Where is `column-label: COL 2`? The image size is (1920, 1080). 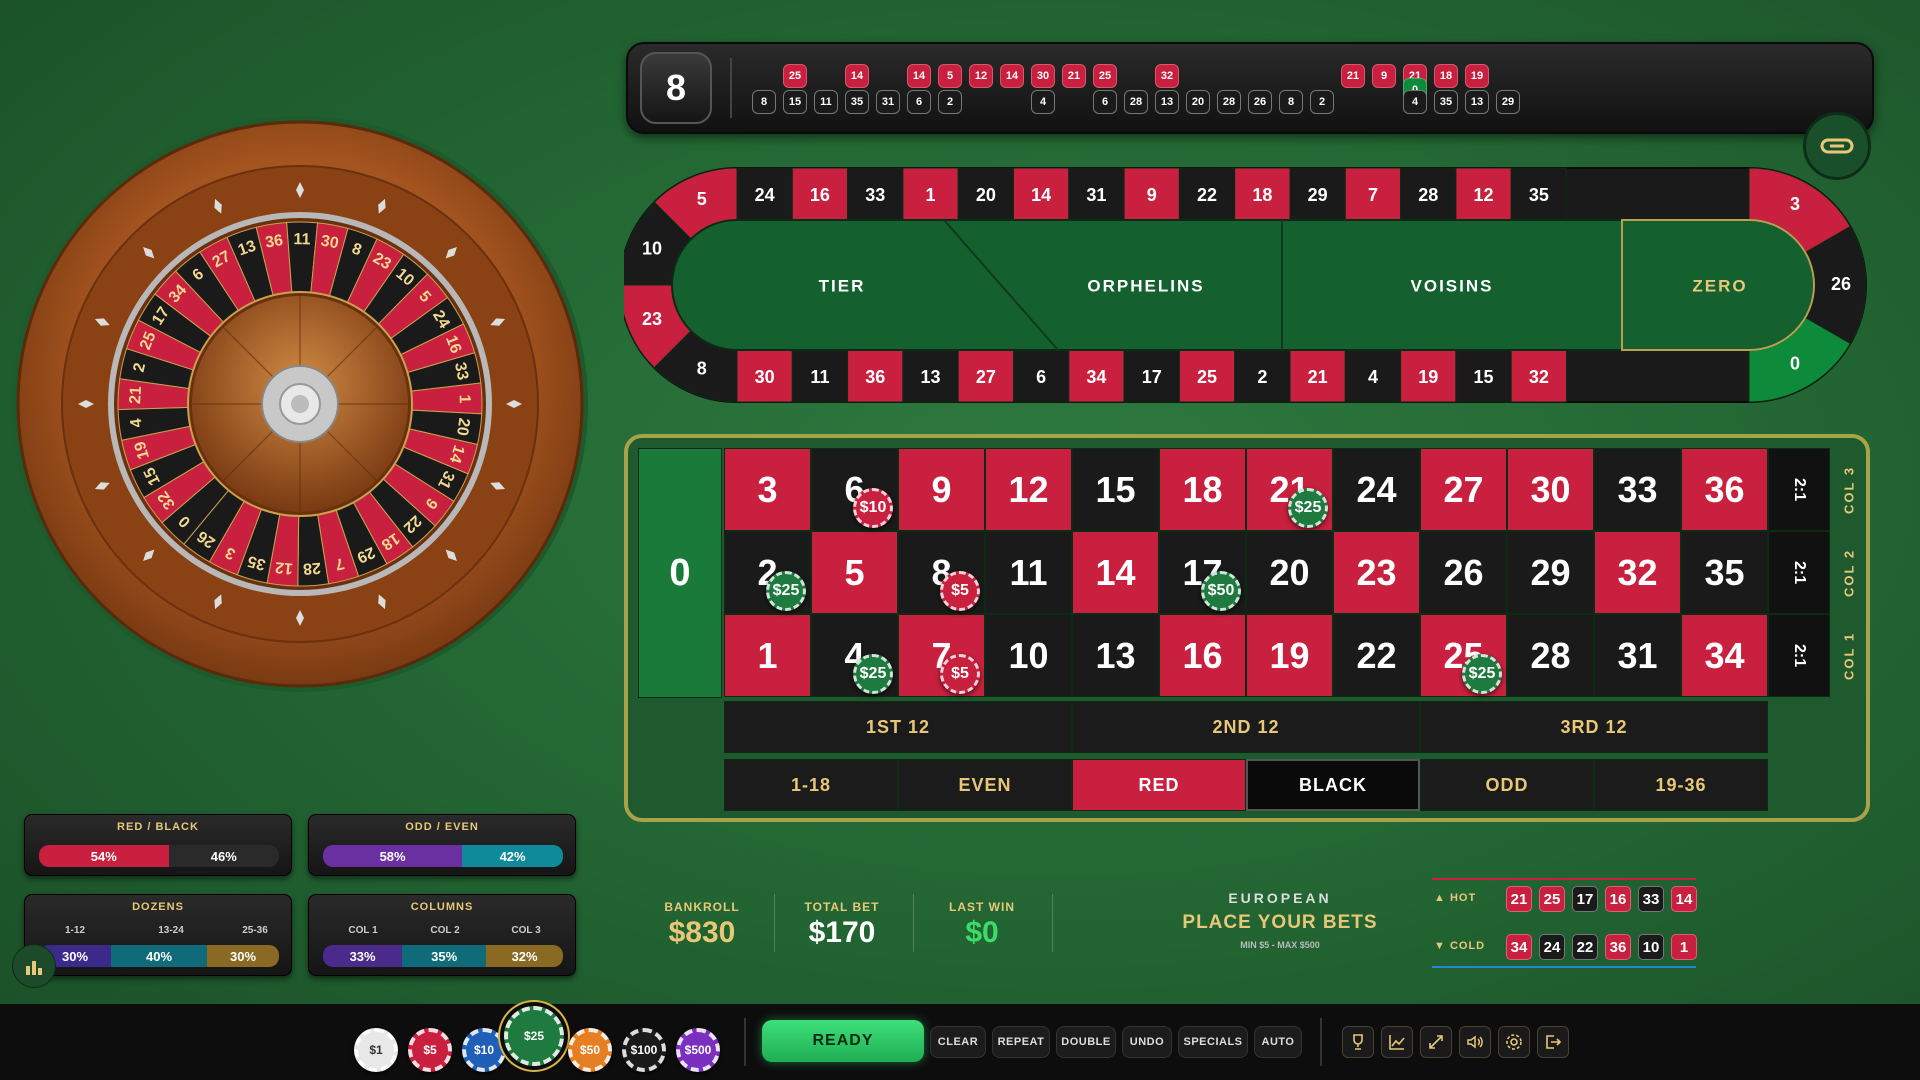 column-label: COL 2 is located at coordinates (1849, 572).